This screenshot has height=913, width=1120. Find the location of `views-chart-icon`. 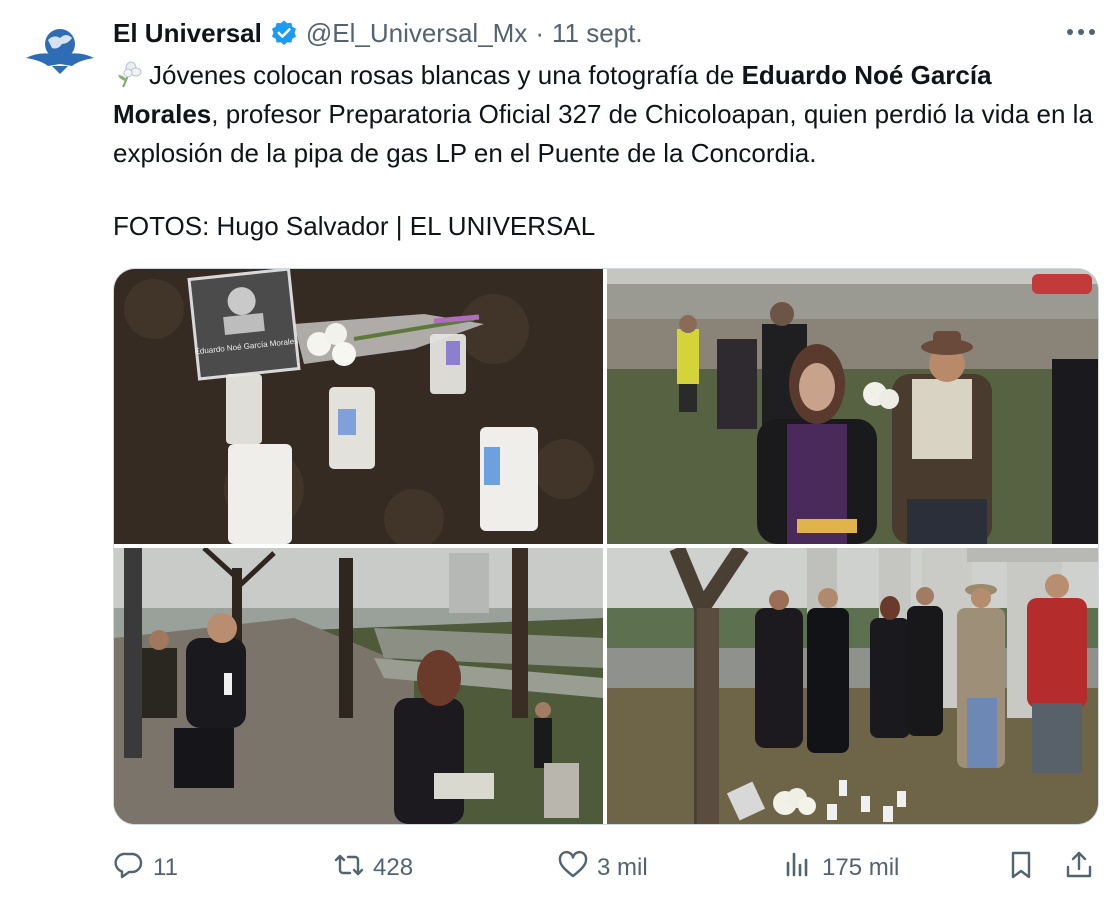

views-chart-icon is located at coordinates (798, 868).